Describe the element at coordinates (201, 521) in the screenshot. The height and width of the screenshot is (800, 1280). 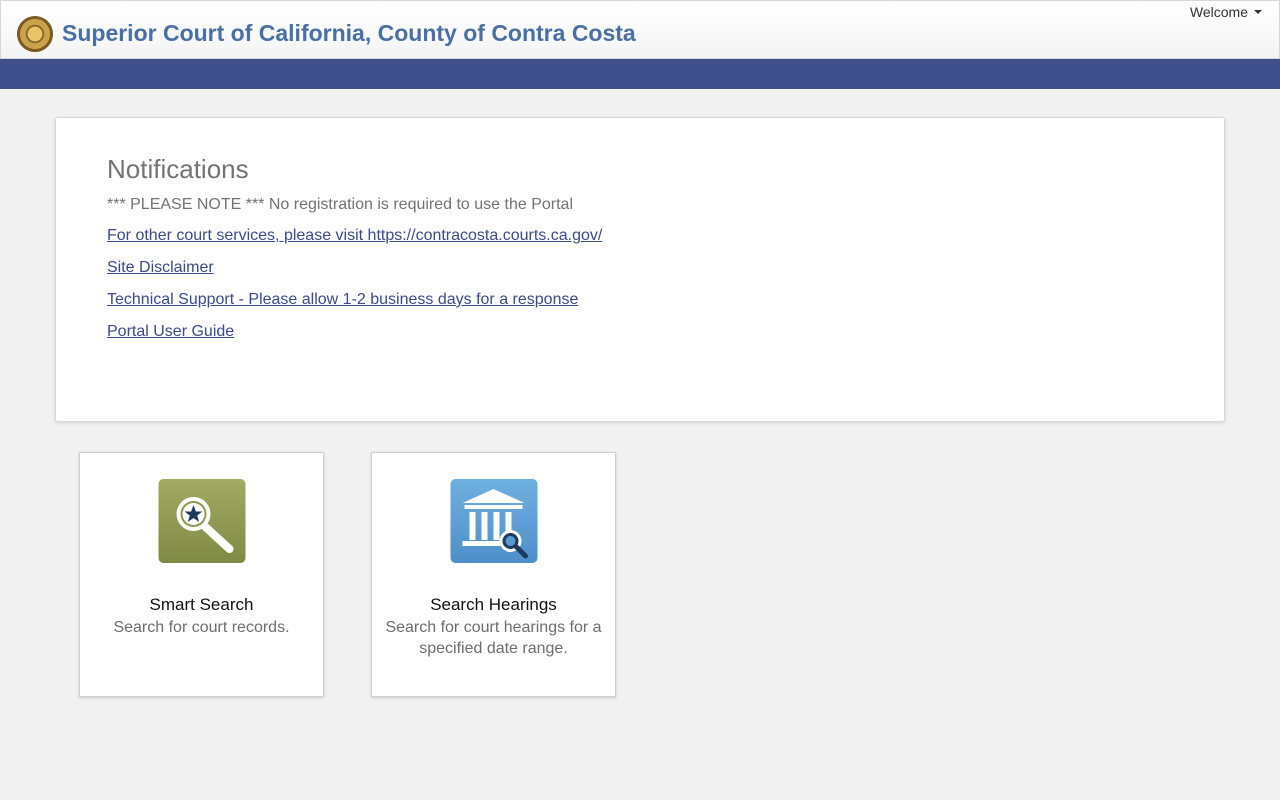
I see `magnifier-star-icon` at that location.